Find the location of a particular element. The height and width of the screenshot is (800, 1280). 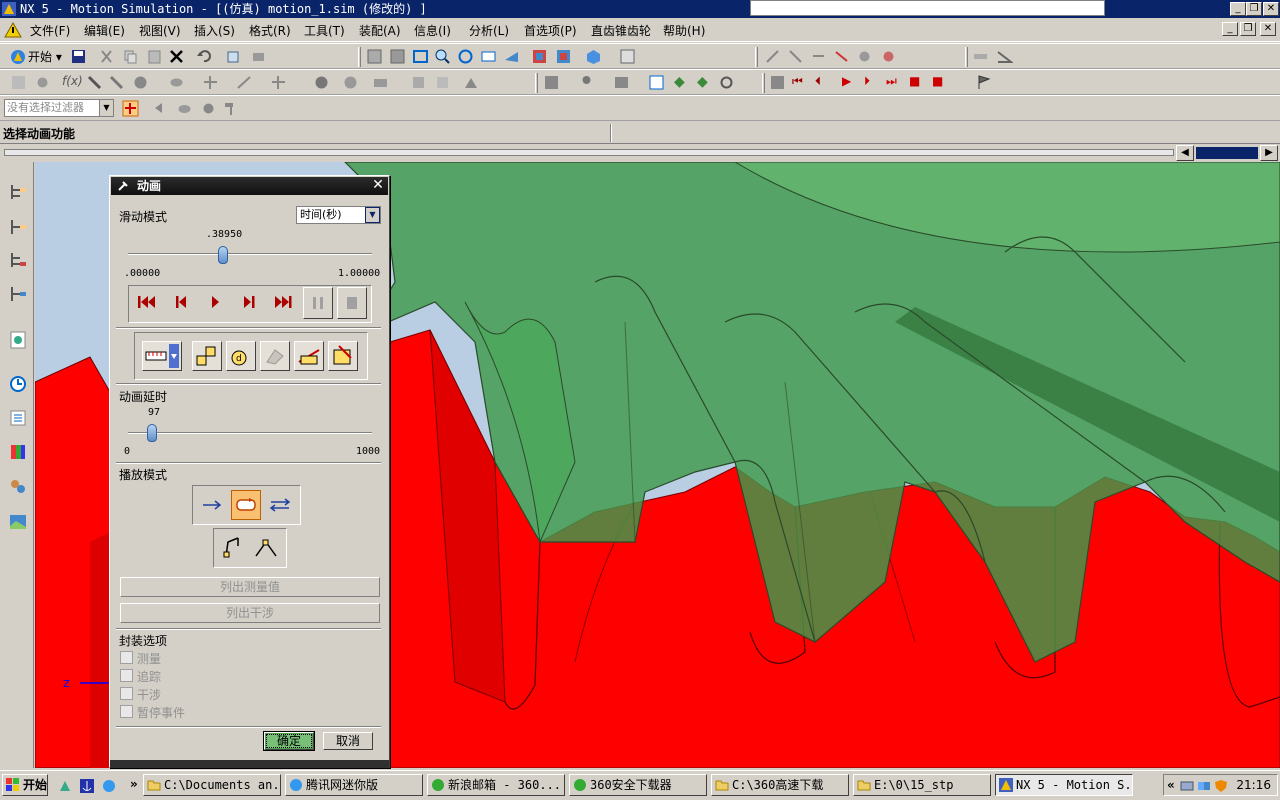

roles-icon is located at coordinates (18, 487).